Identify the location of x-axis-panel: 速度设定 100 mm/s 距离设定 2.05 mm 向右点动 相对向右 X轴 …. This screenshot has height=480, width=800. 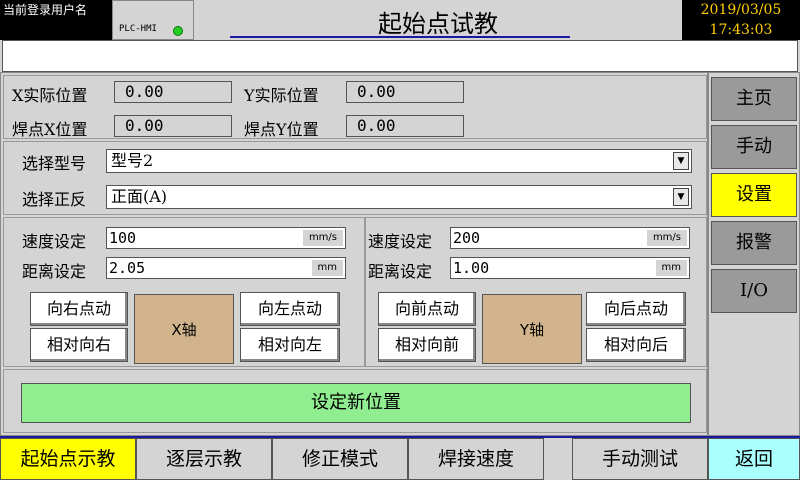
(184, 292).